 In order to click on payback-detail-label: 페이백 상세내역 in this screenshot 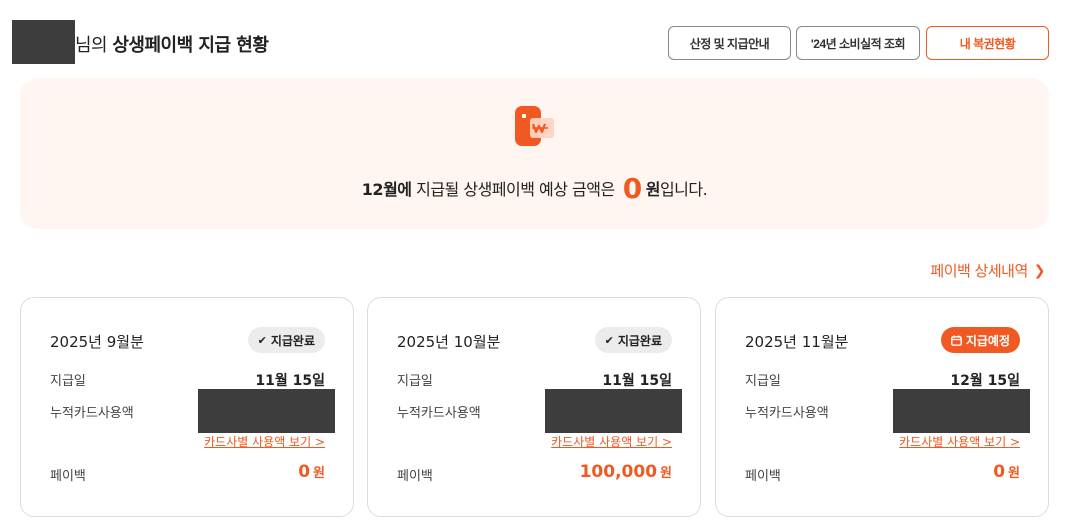, I will do `click(979, 271)`.